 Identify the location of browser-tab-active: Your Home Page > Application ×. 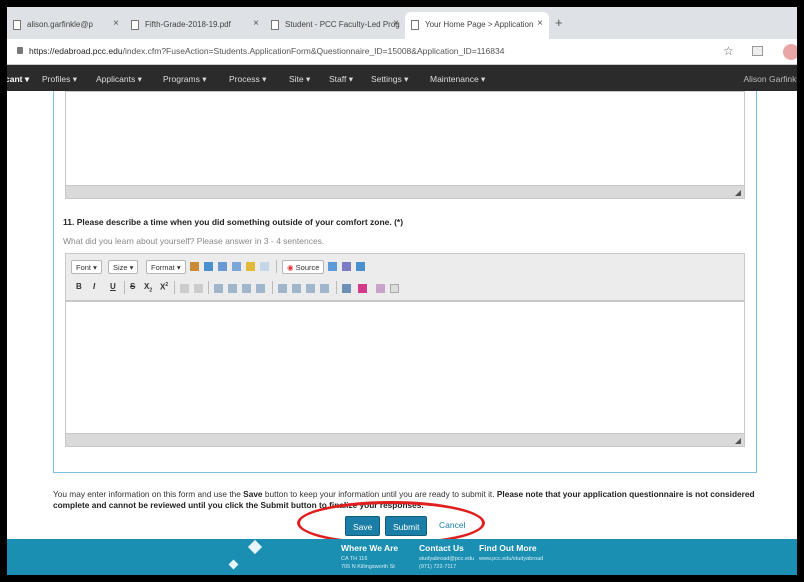
(477, 25).